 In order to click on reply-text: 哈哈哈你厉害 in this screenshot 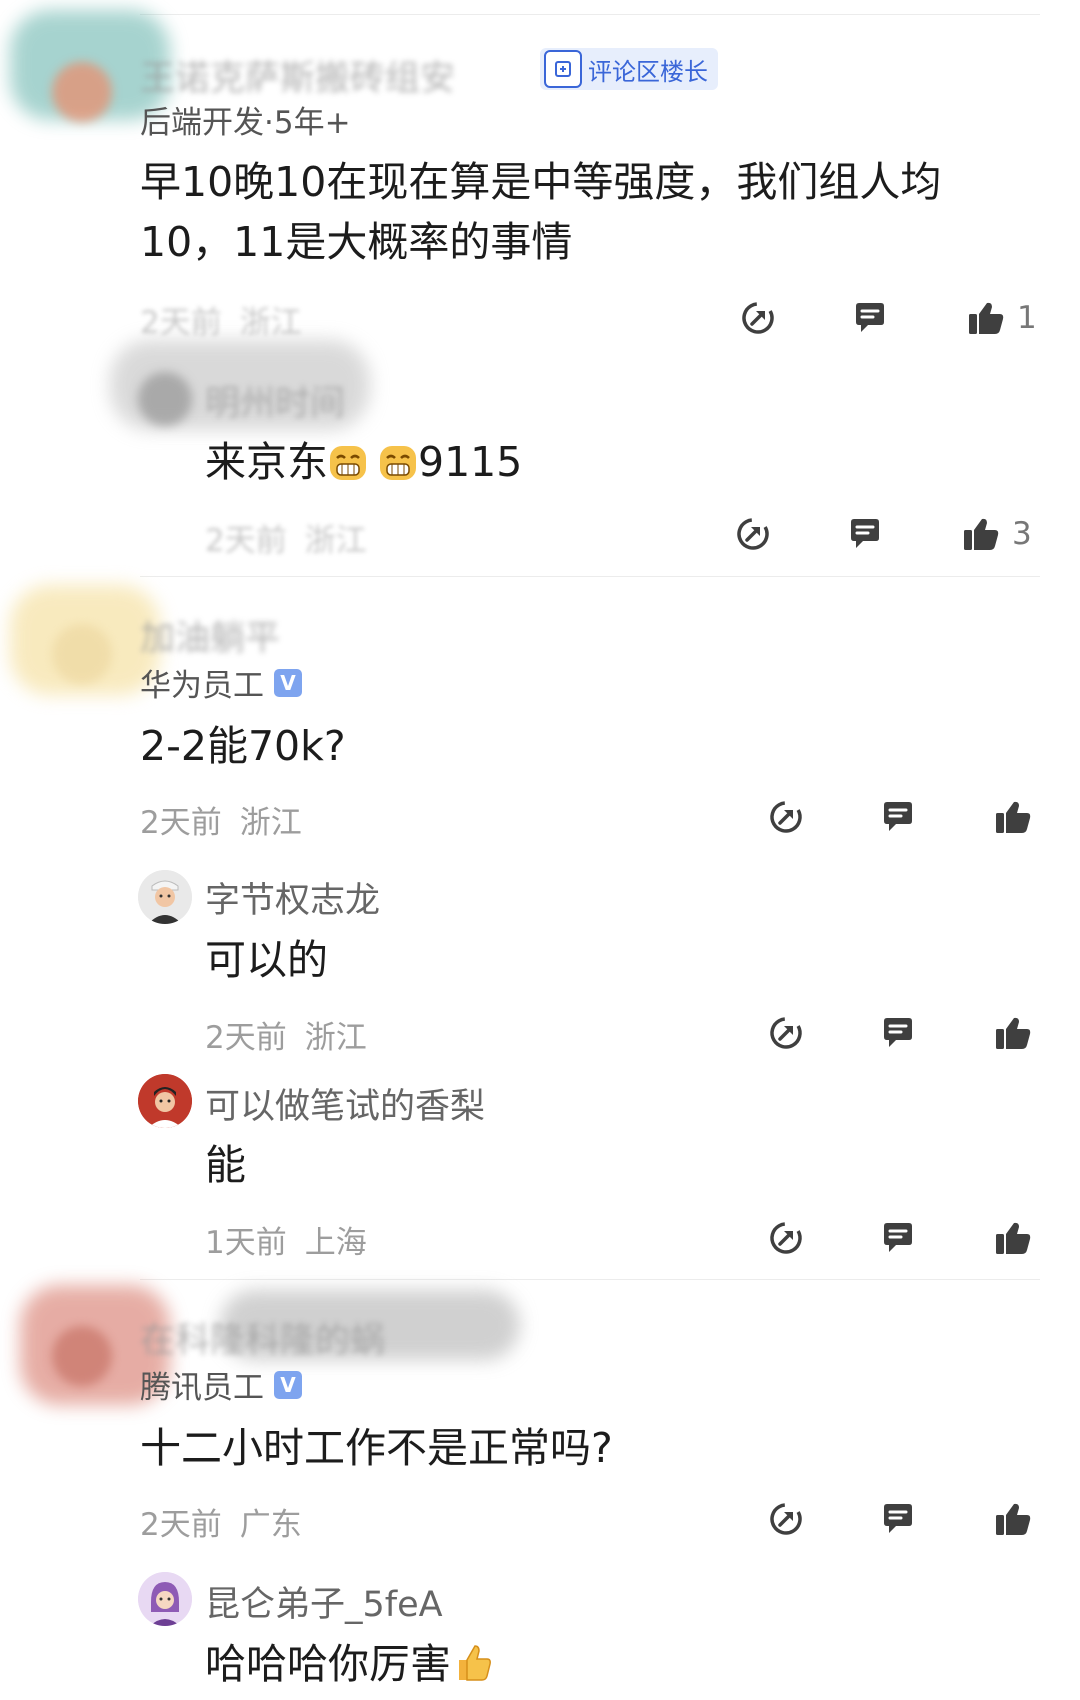, I will do `click(350, 1664)`.